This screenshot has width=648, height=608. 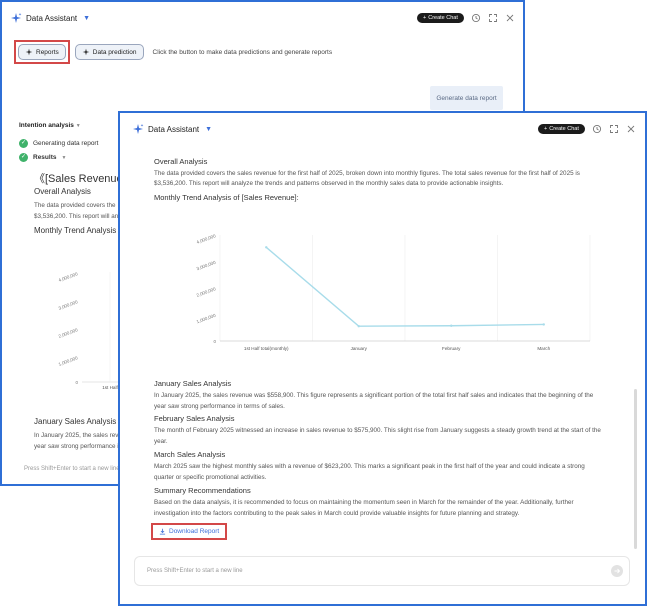 What do you see at coordinates (72, 469) in the screenshot?
I see `back-chat-input: Press Shift+Enter to start a new line` at bounding box center [72, 469].